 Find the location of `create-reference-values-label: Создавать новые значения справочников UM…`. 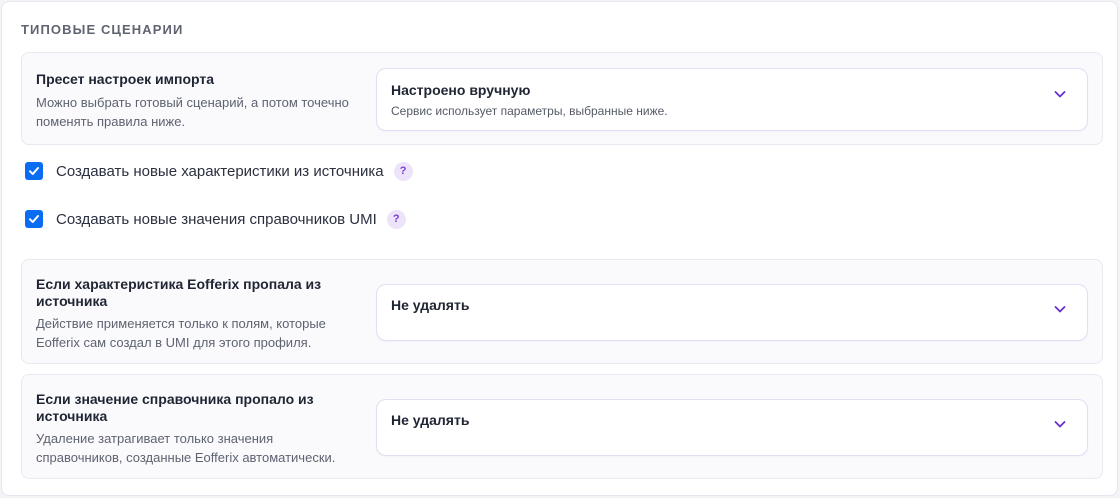

create-reference-values-label: Создавать новые значения справочников UM… is located at coordinates (216, 219).